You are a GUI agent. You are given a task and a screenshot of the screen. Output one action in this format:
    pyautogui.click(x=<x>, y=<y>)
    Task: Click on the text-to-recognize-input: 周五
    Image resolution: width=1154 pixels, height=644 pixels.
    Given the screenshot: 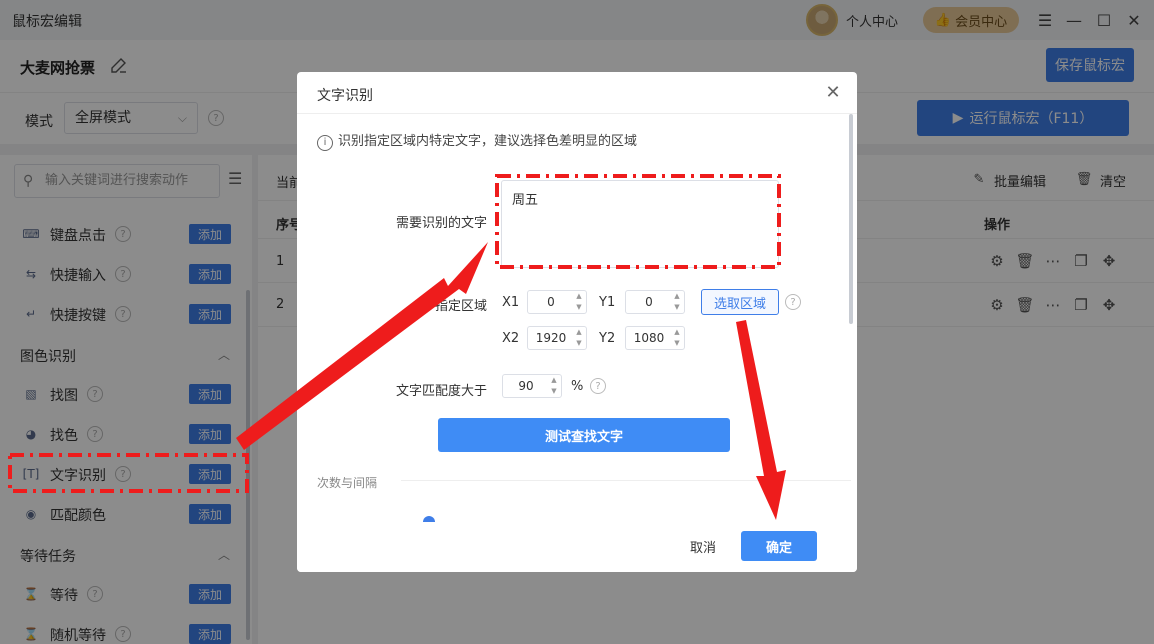 What is the action you would take?
    pyautogui.click(x=640, y=224)
    